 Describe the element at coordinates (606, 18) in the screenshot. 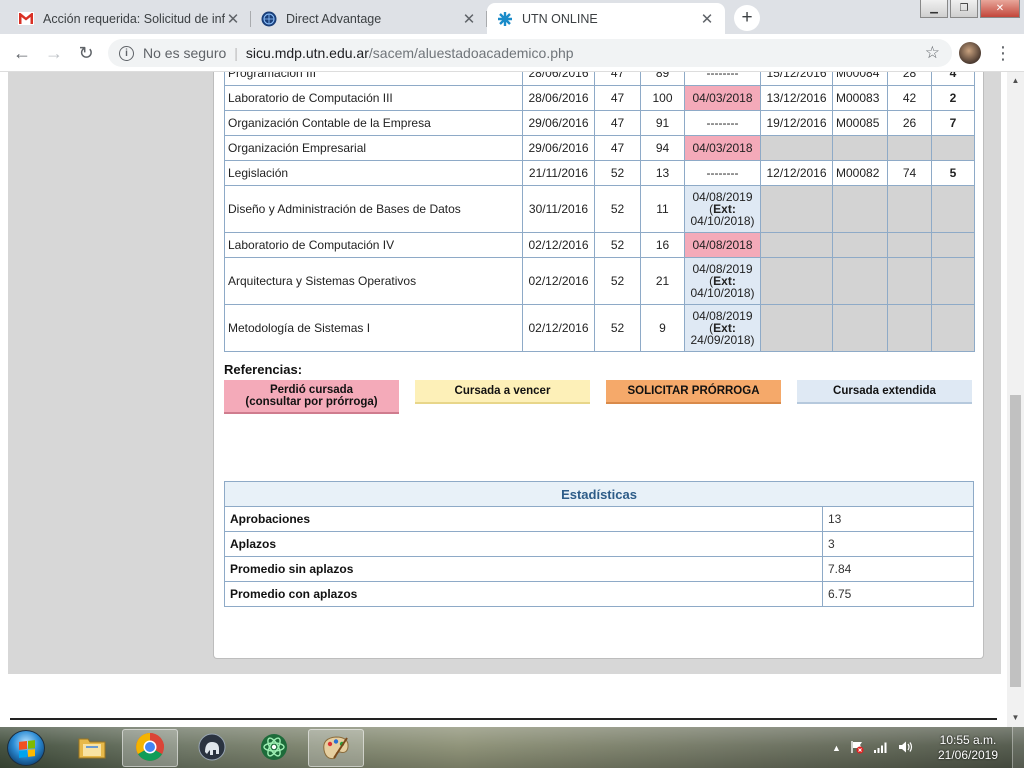

I see `tab-utn-online: UTN ONLINE ✕` at that location.